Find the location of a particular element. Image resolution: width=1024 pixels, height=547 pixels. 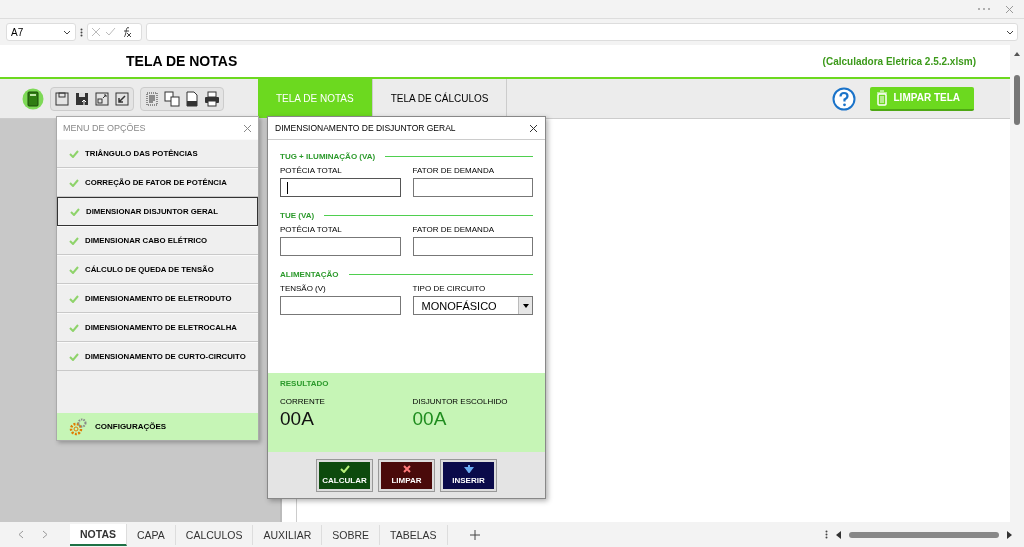

scroll-up-icon is located at coordinates (1017, 54).